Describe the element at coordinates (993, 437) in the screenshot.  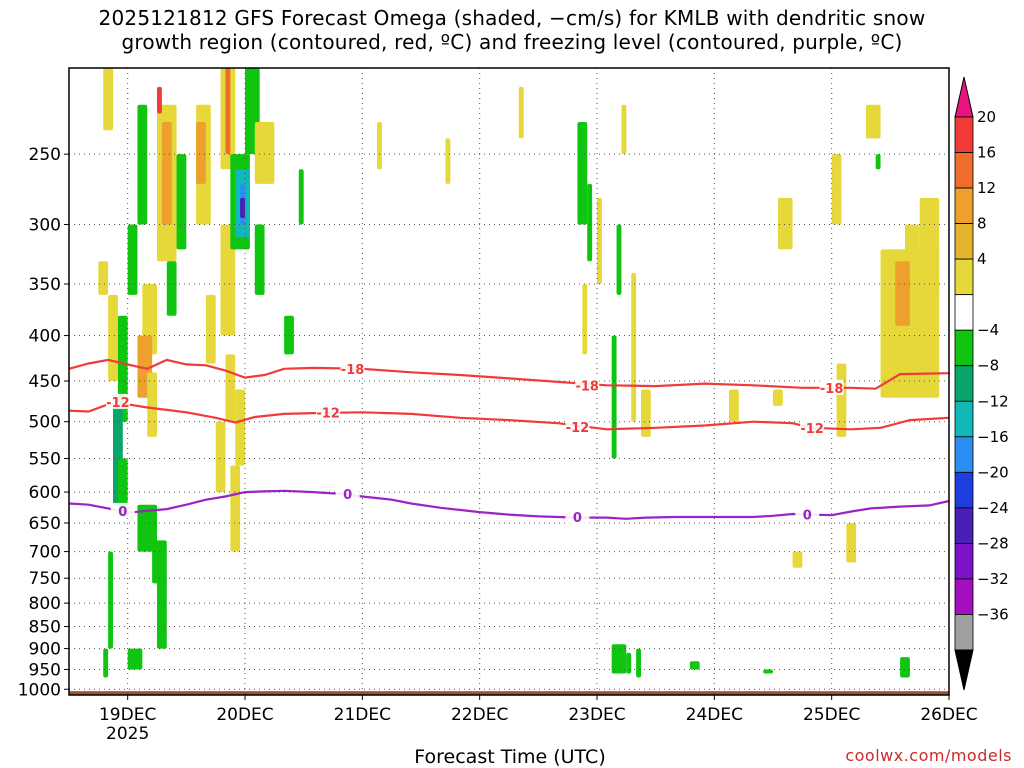
I see `colorbar-label: −16` at that location.